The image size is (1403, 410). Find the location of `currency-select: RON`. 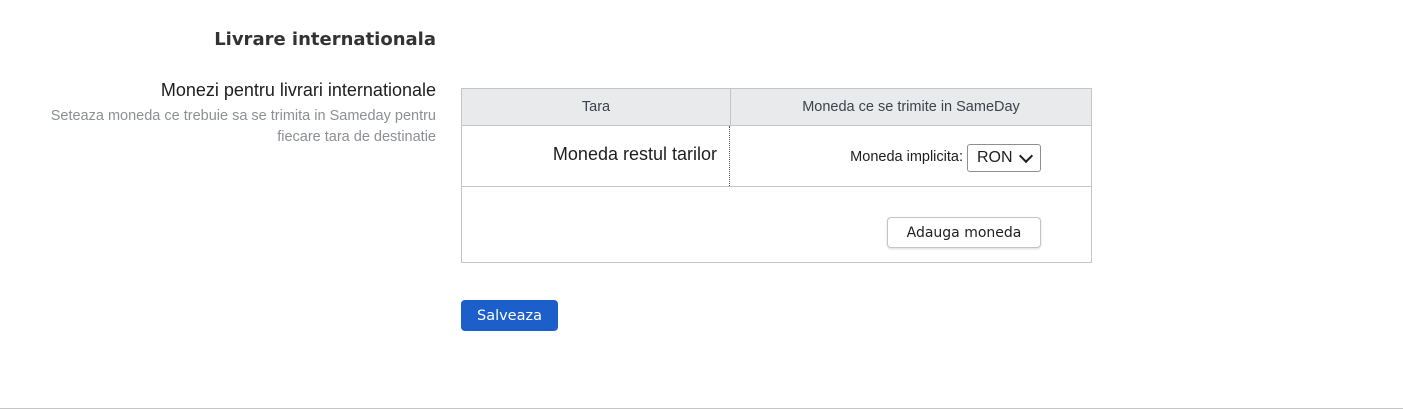

currency-select: RON is located at coordinates (1004, 158).